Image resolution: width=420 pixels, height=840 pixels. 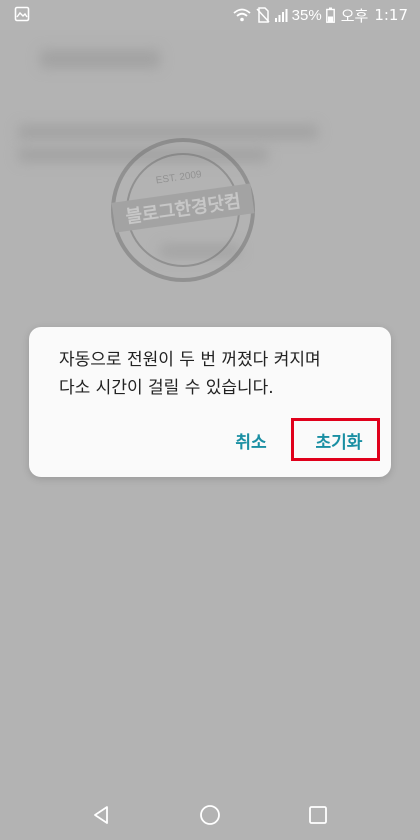 I want to click on no-sim-icon, so click(x=263, y=15).